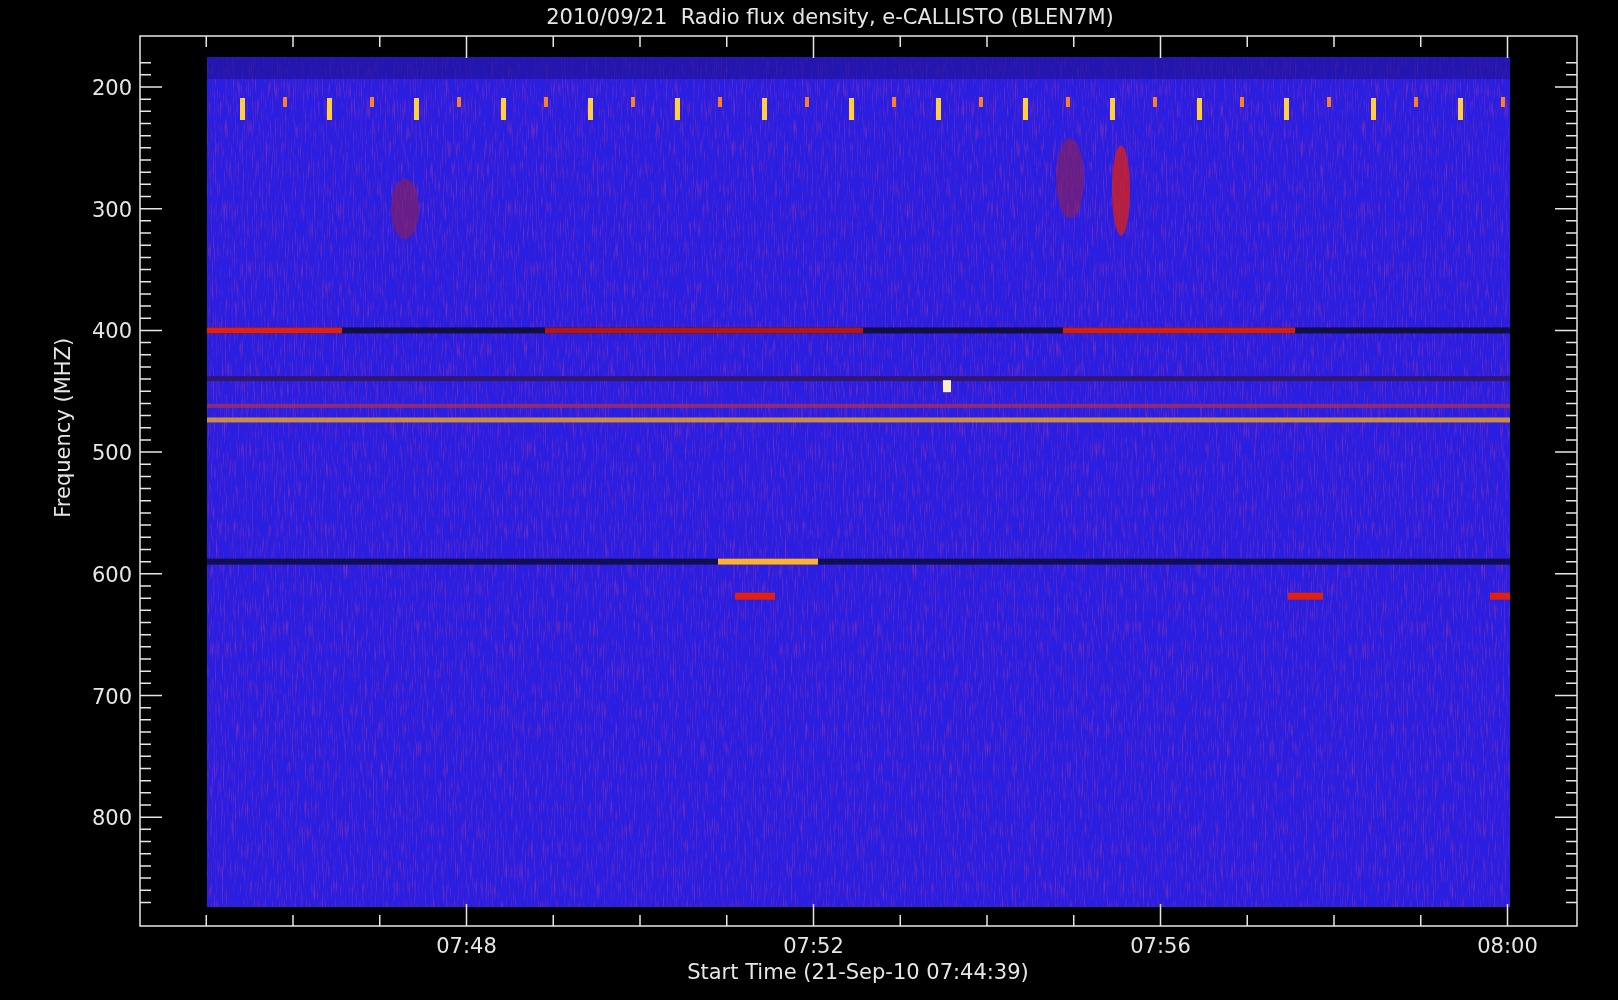  Describe the element at coordinates (813, 946) in the screenshot. I see `x-tick-label: 07:52` at that location.